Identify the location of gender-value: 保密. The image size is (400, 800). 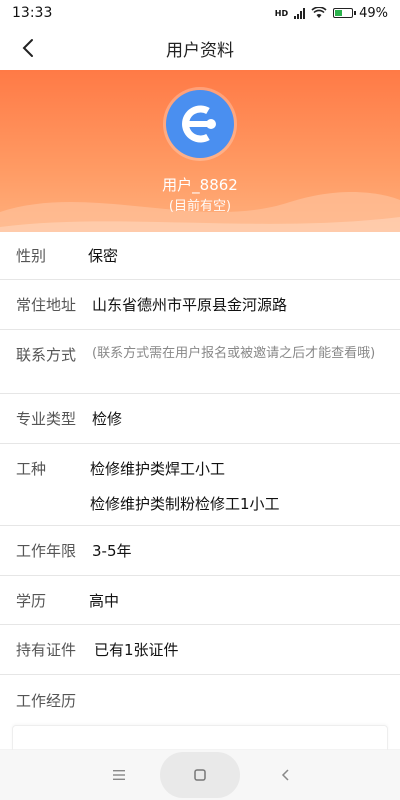
(103, 256).